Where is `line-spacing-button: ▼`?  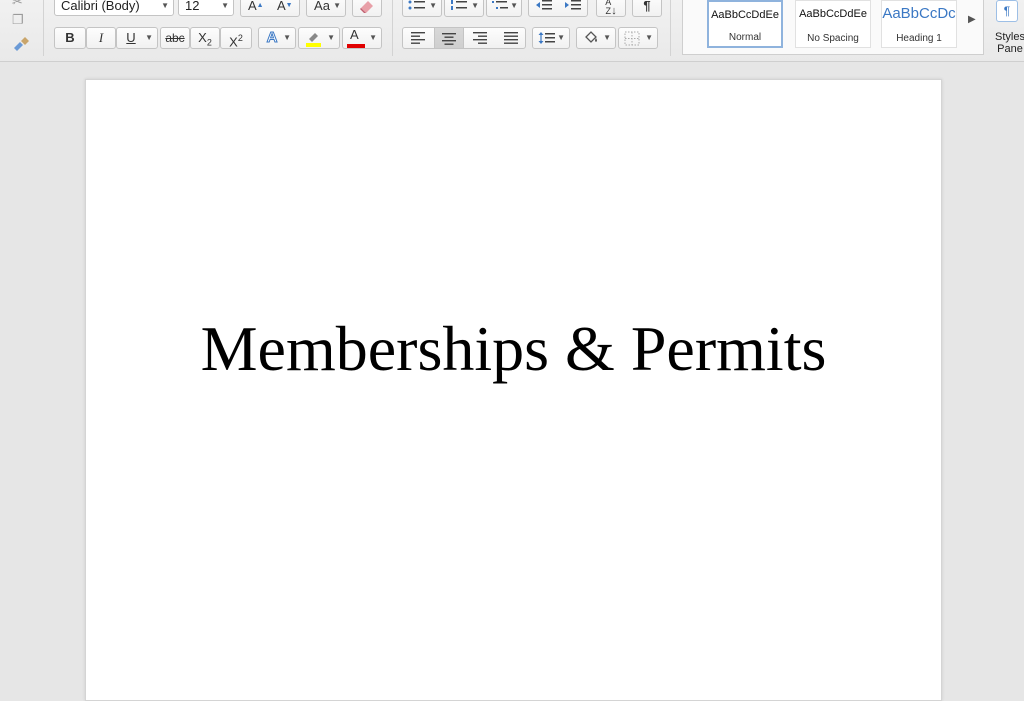
line-spacing-button: ▼ is located at coordinates (551, 38).